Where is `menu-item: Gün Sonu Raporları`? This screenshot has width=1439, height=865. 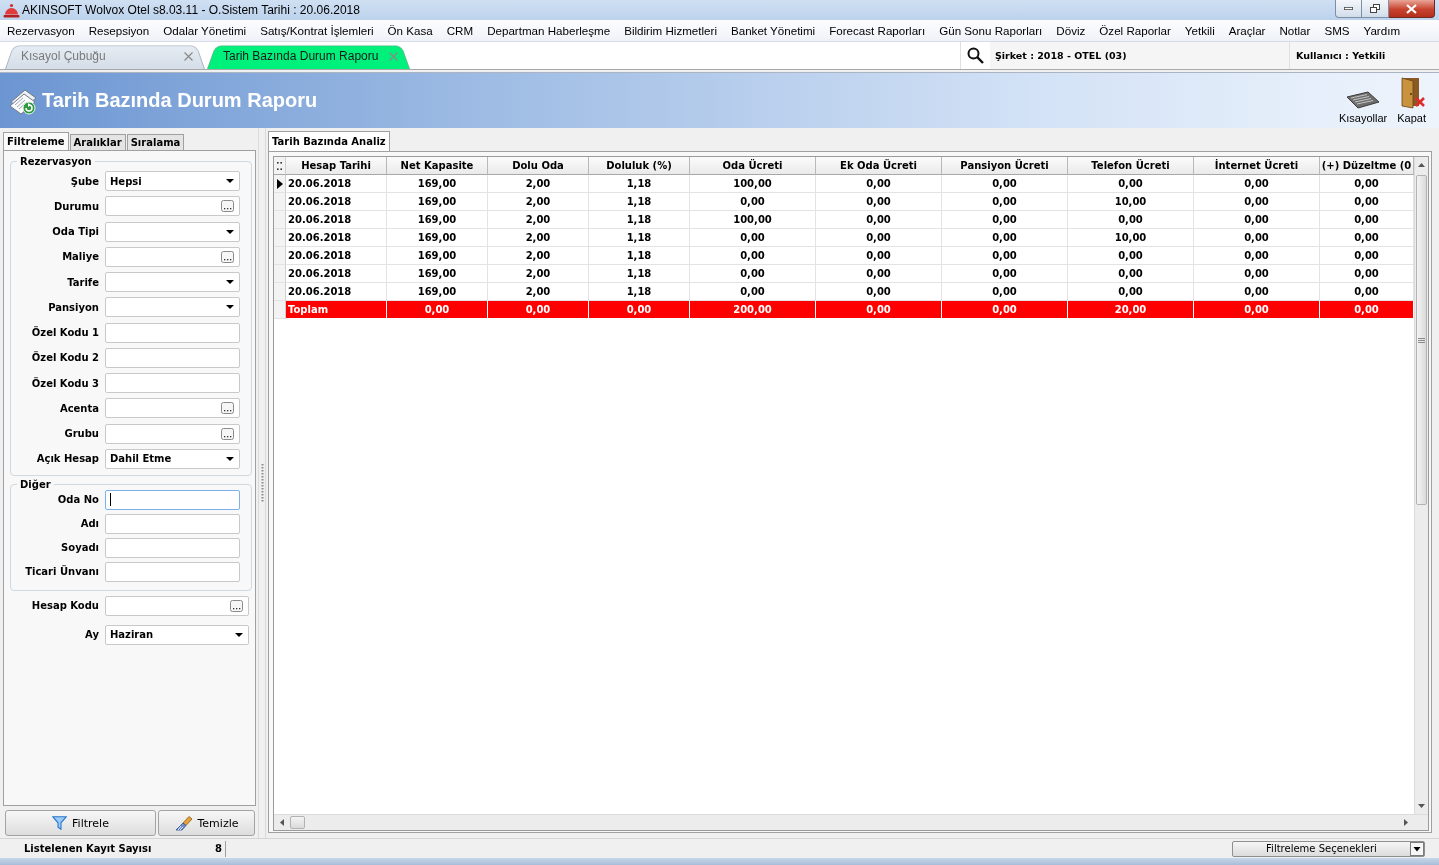 menu-item: Gün Sonu Raporları is located at coordinates (991, 30).